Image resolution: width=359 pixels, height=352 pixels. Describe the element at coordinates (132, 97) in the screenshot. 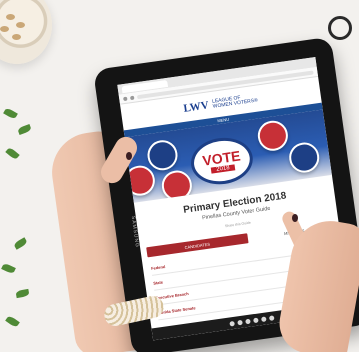

I see `reload-icon` at that location.